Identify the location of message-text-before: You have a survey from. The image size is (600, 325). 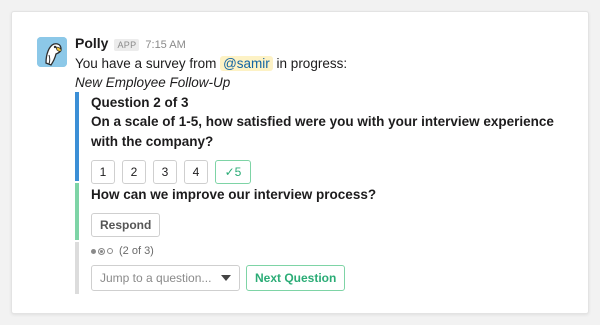
(148, 63).